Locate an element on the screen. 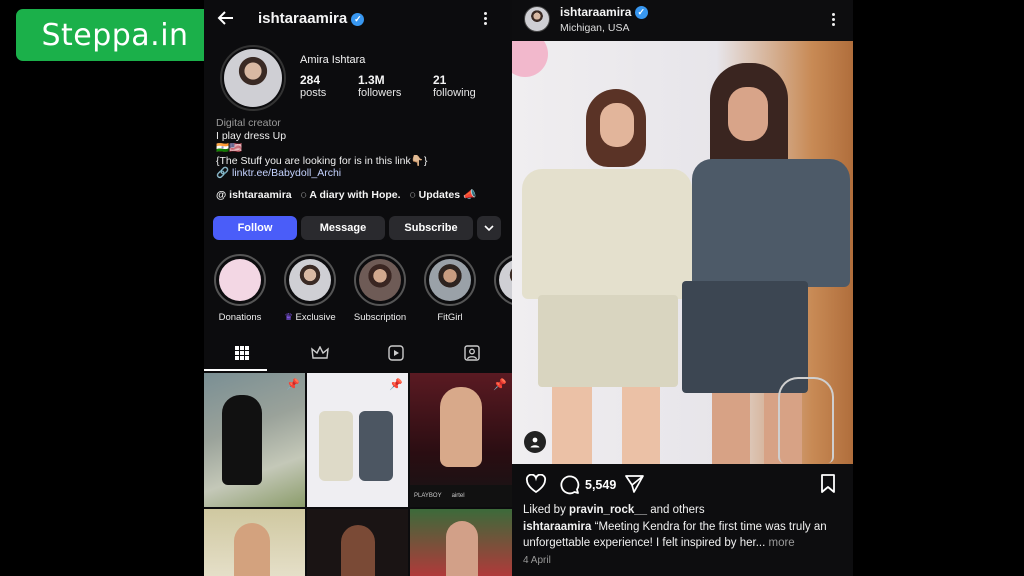 The width and height of the screenshot is (1024, 576). like-button is located at coordinates (536, 486).